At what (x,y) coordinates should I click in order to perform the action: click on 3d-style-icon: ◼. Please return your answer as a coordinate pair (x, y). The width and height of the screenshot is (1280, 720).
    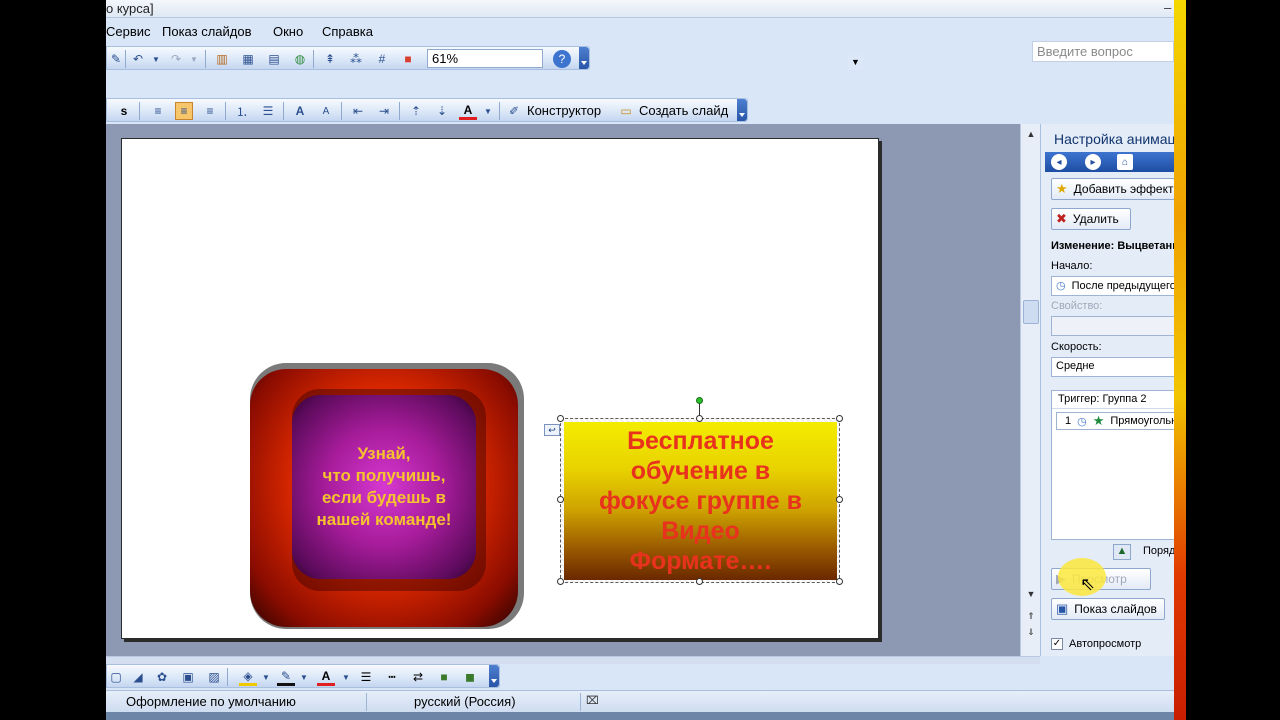
    Looking at the image, I should click on (470, 677).